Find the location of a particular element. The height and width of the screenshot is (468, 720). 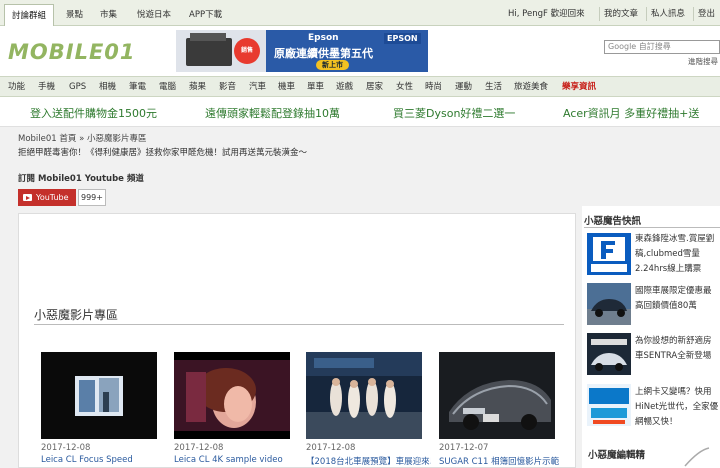

sentra-photo-image is located at coordinates (609, 354).